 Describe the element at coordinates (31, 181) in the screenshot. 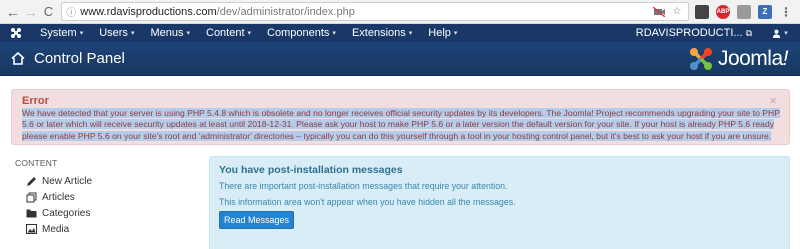

I see `pencil-icon` at that location.